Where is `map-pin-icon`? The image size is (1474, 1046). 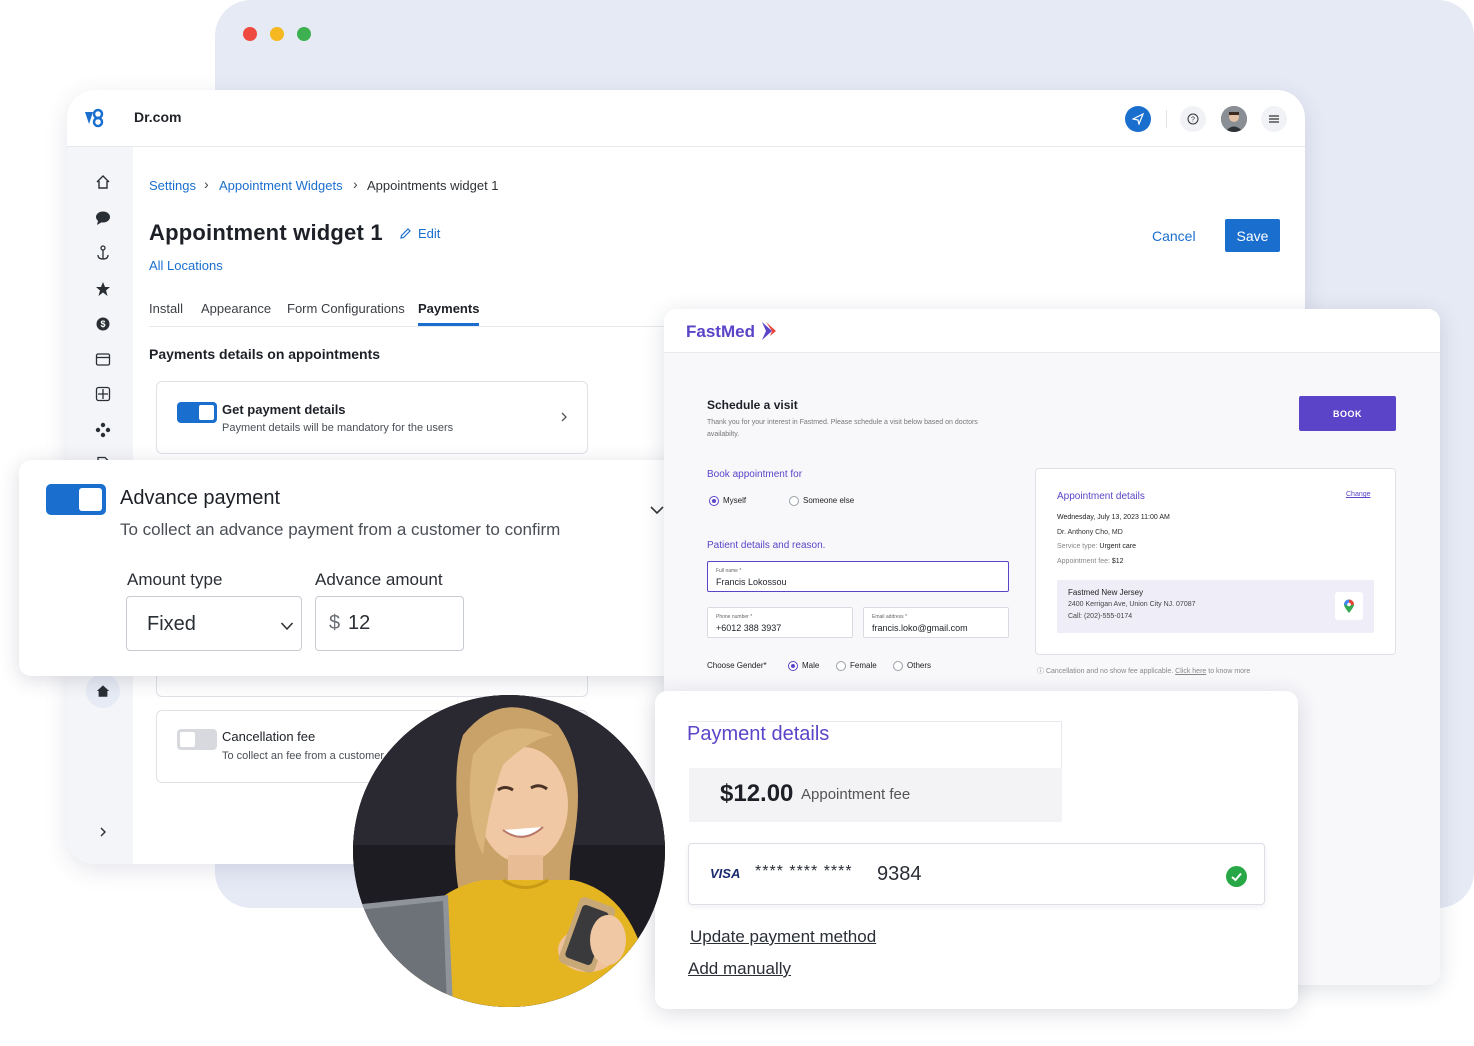 map-pin-icon is located at coordinates (1349, 606).